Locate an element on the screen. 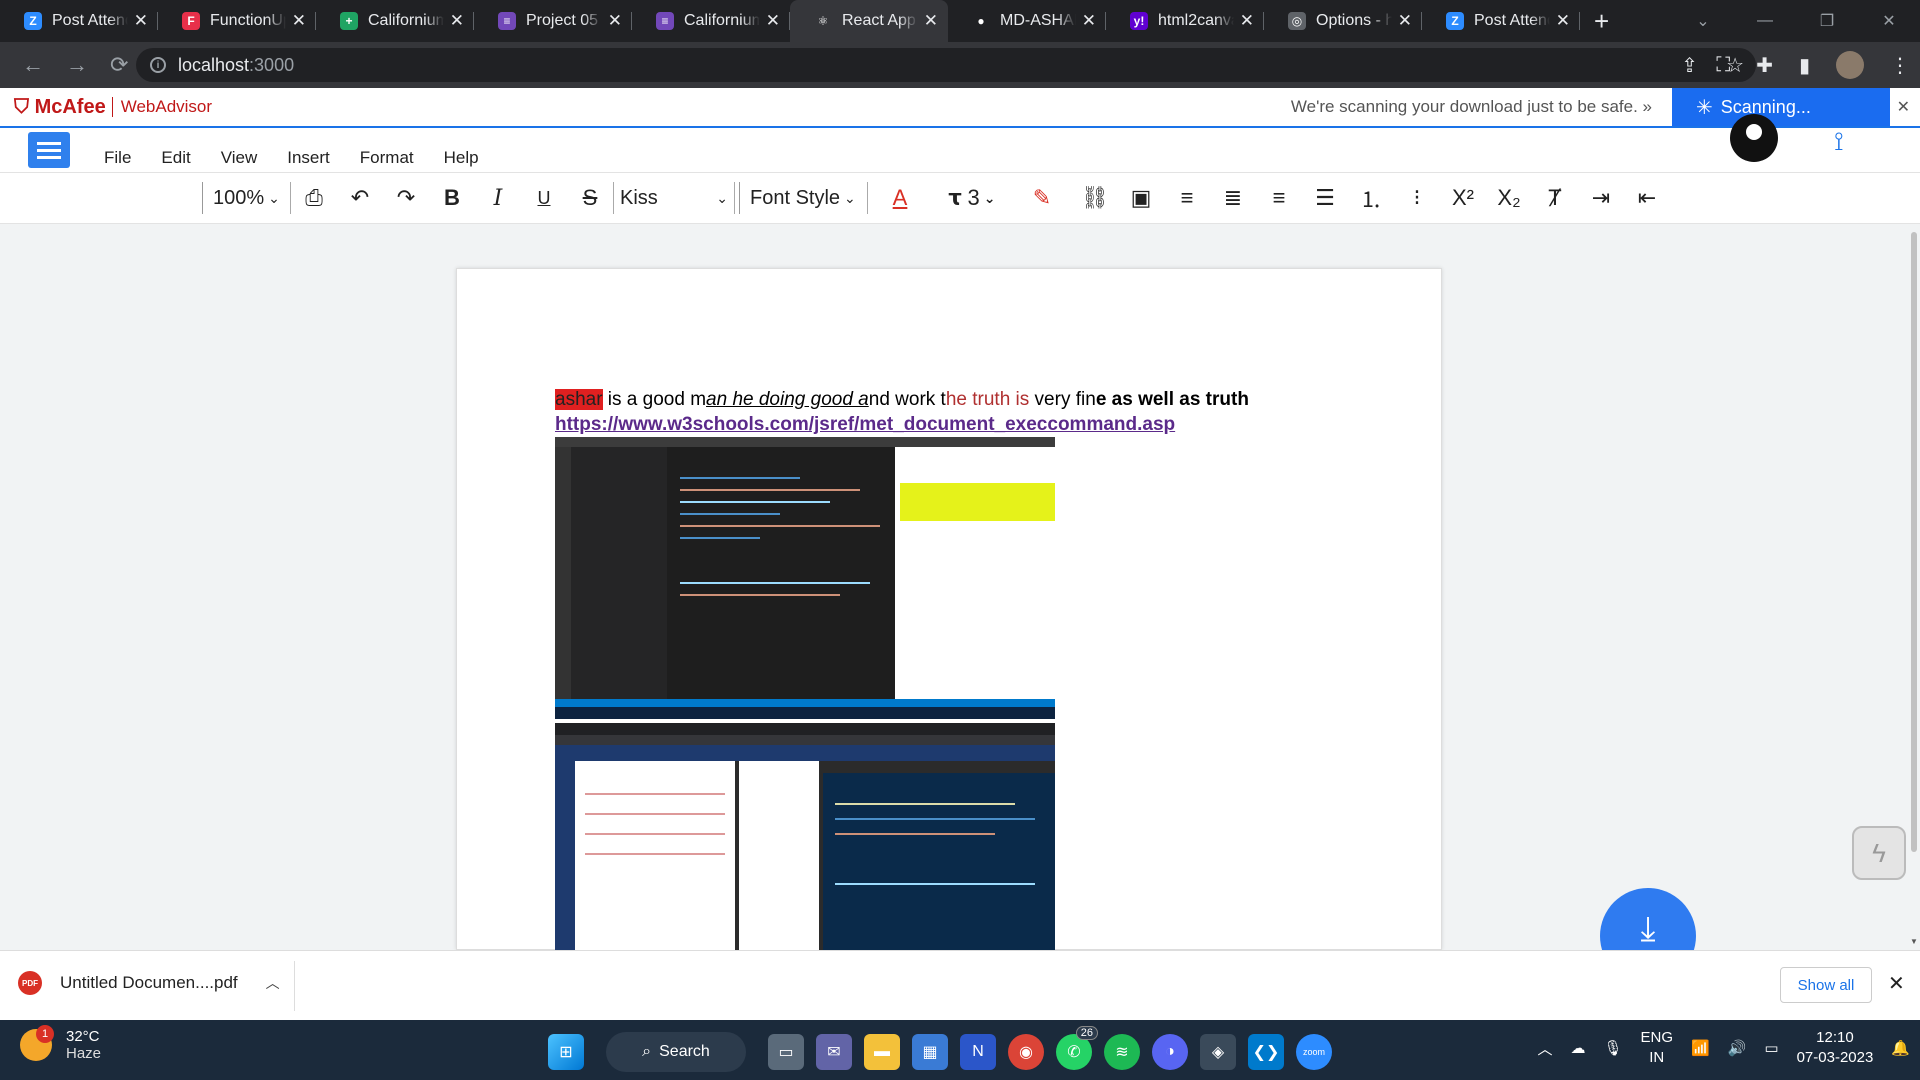 The image size is (1920, 1080). scrollbar: ▼ is located at coordinates (1914, 587).